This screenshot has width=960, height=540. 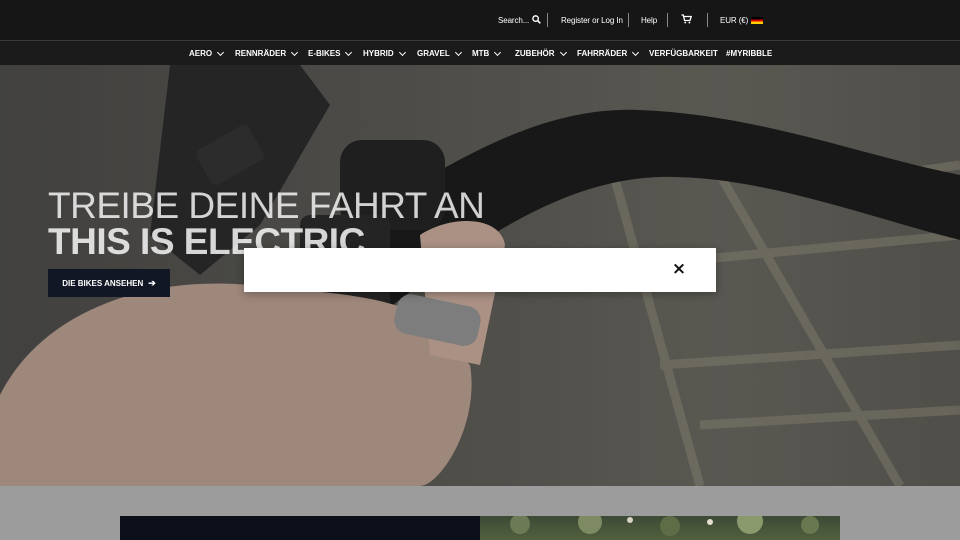 I want to click on cart-button, so click(x=687, y=20).